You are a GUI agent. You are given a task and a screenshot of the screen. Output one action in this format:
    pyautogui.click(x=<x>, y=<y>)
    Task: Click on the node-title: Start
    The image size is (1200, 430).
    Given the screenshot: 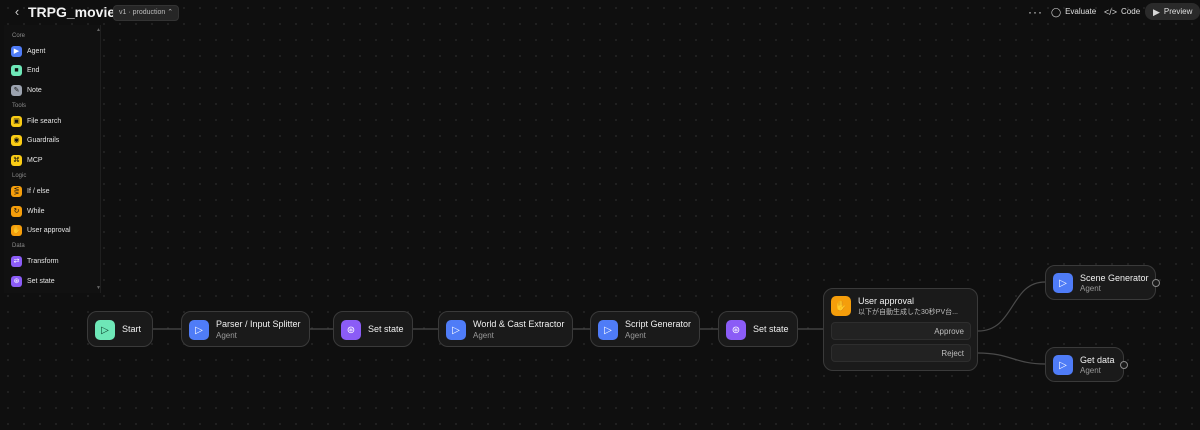 What is the action you would take?
    pyautogui.click(x=132, y=329)
    